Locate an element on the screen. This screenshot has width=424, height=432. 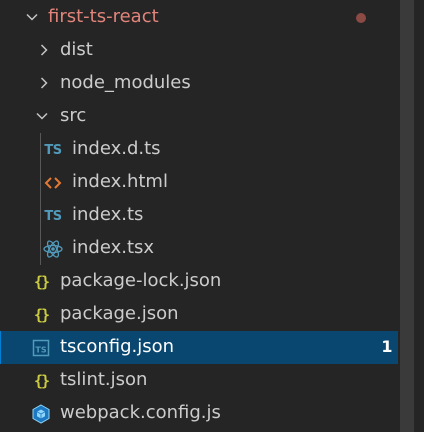
tree-item-label: tslint.json is located at coordinates (104, 379).